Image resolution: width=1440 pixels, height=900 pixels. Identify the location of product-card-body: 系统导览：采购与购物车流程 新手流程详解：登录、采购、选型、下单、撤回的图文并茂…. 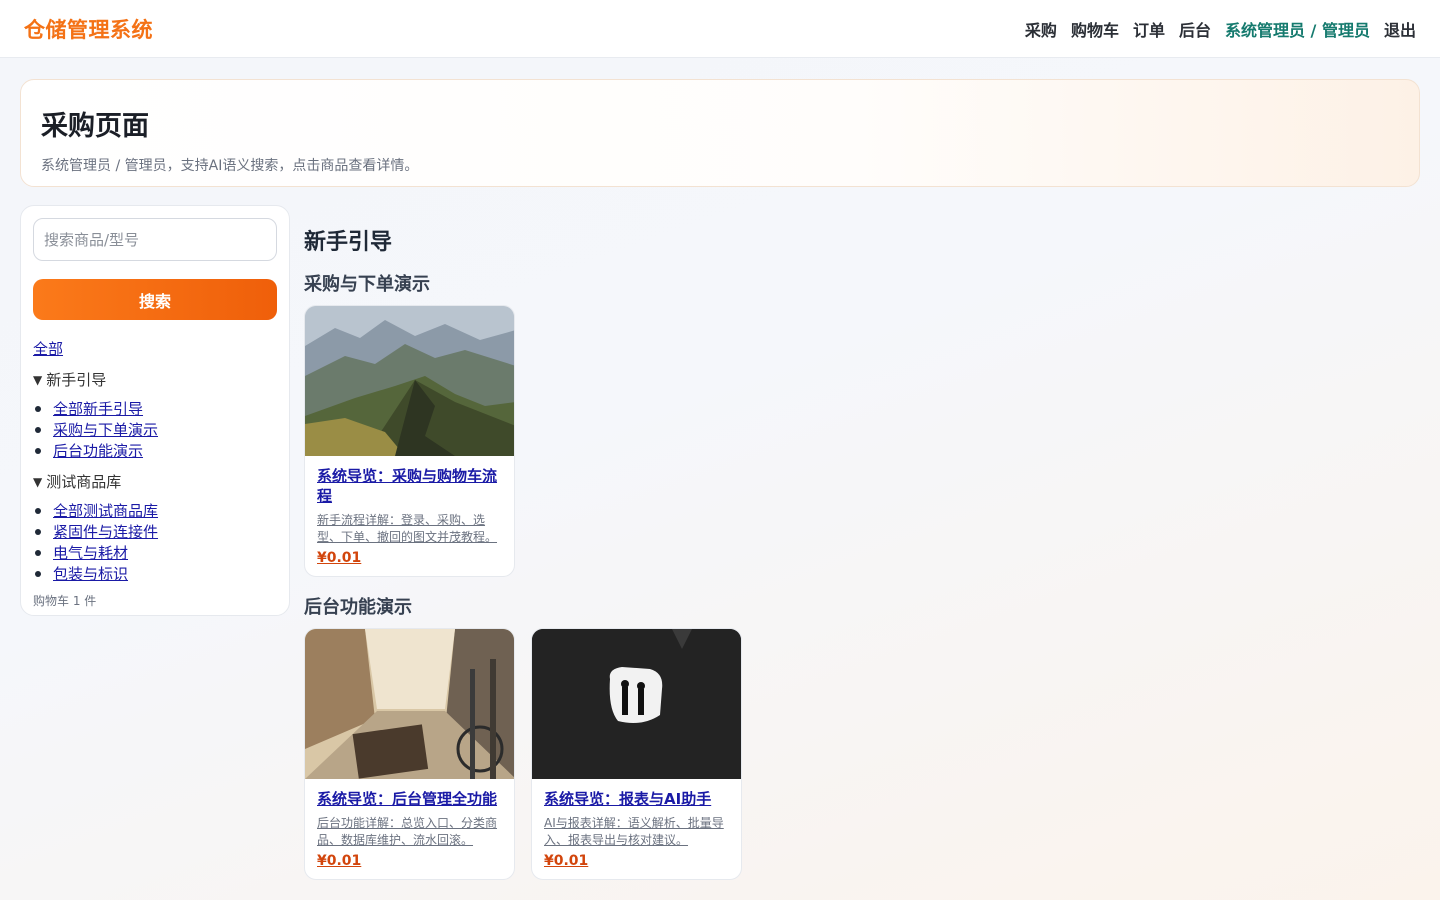
(409, 516).